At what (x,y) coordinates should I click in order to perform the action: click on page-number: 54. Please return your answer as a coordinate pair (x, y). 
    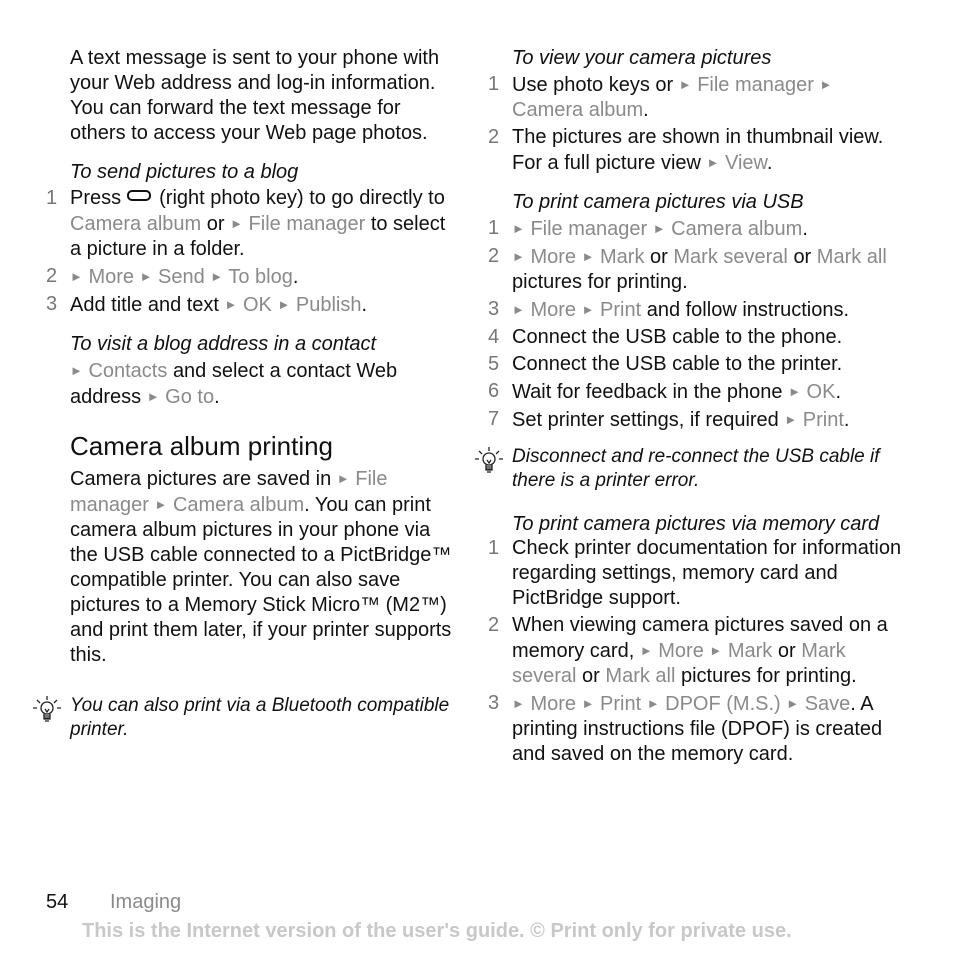
    Looking at the image, I should click on (57, 902).